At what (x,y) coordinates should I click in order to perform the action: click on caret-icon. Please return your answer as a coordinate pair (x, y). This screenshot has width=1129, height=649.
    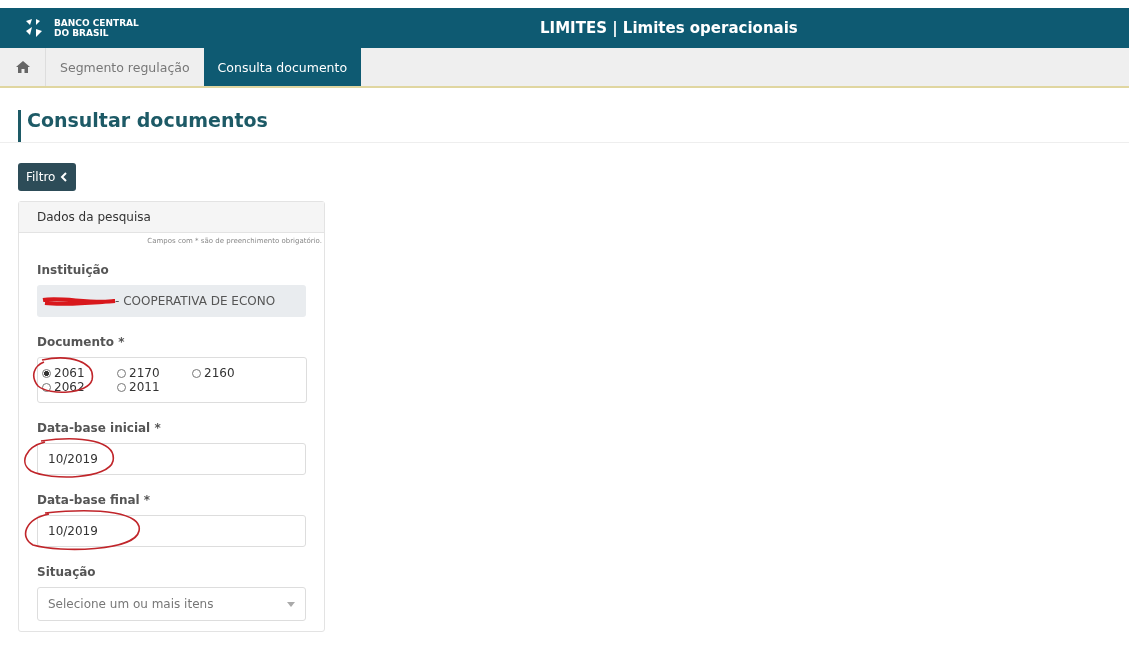
    Looking at the image, I should click on (291, 604).